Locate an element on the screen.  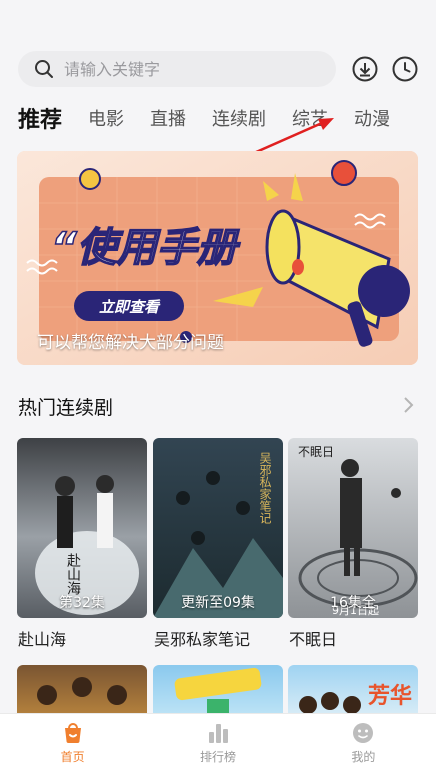
ranking-icon is located at coordinates (218, 733).